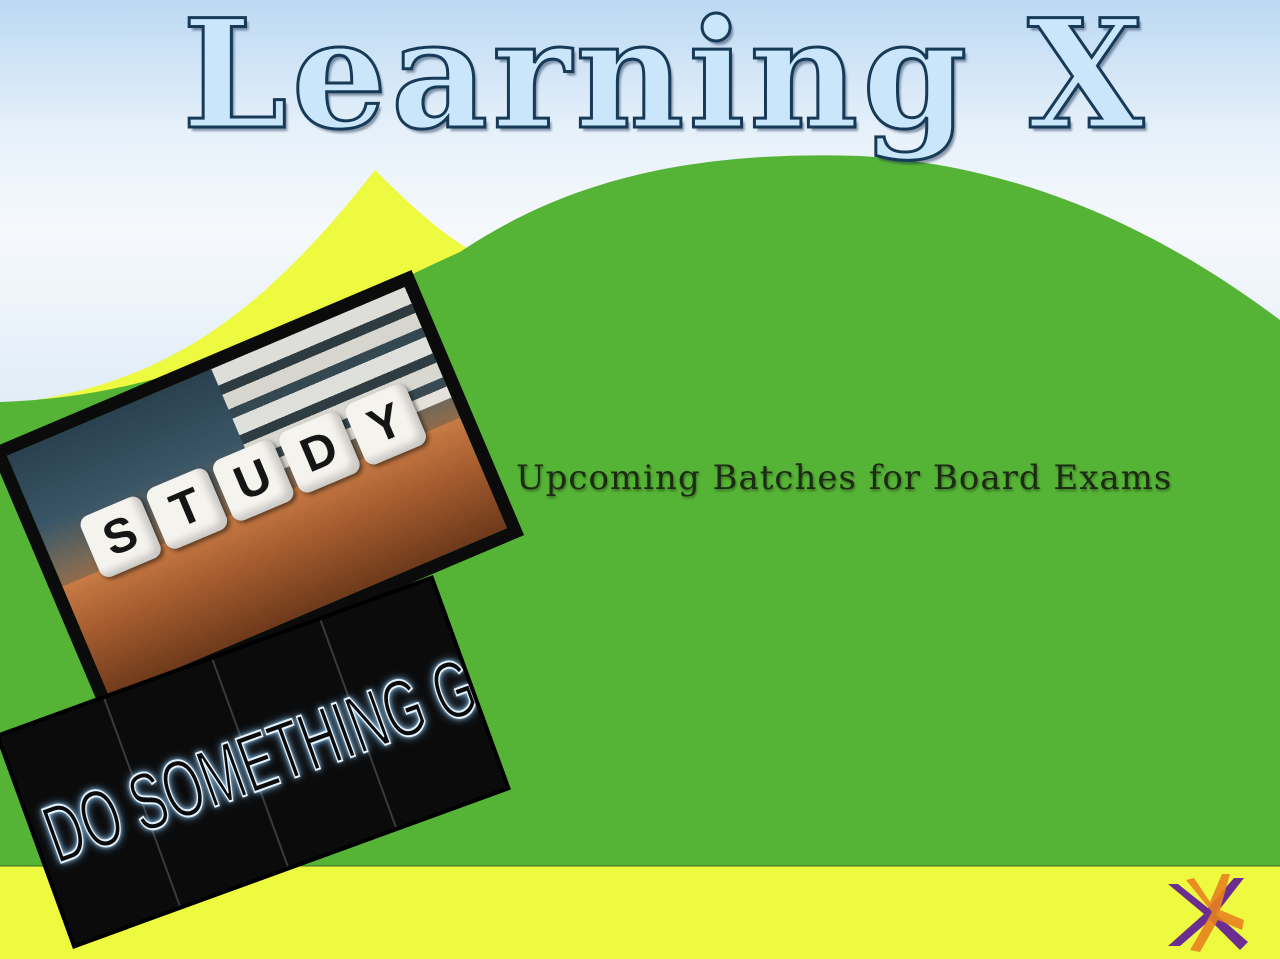 This screenshot has width=1280, height=959. I want to click on page-title: Learning X, so click(664, 81).